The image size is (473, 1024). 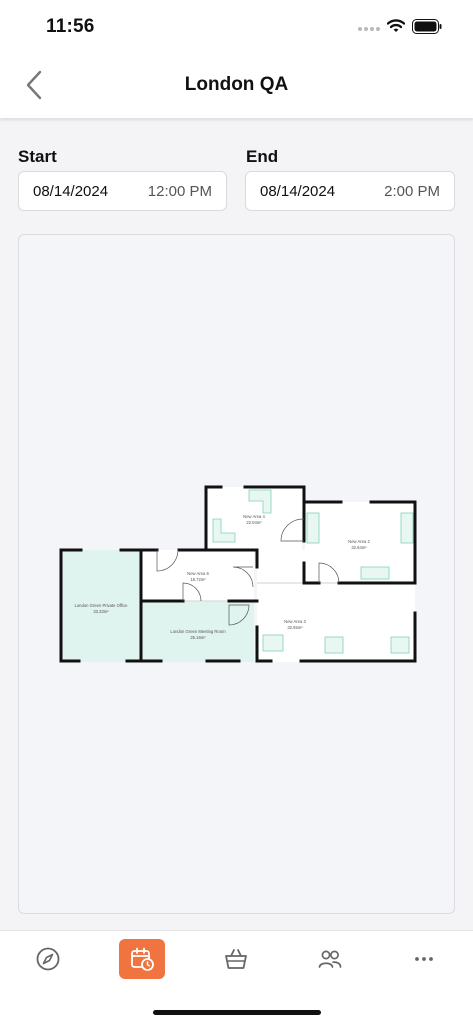 I want to click on page-title: London QA, so click(x=236, y=84).